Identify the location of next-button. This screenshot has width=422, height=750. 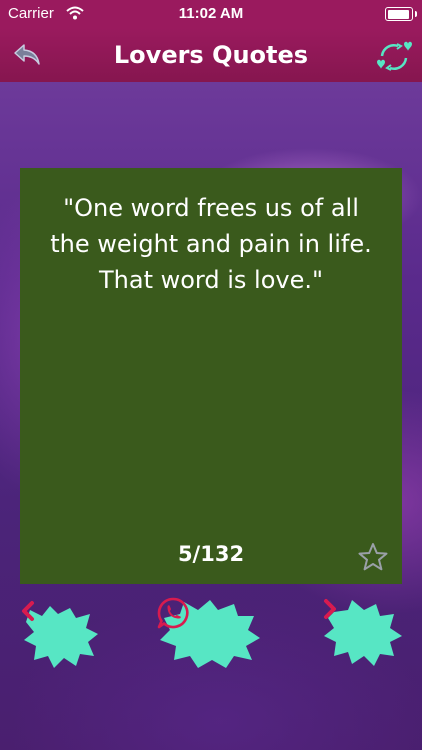
(363, 634).